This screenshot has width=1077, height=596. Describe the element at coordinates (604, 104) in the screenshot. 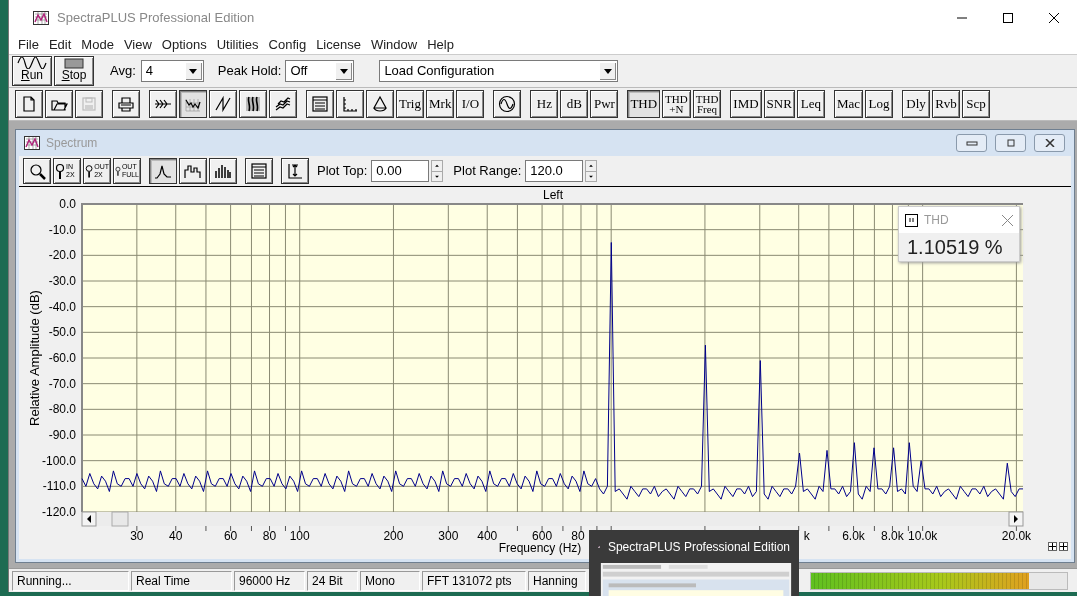

I see `tool-button: Pwr` at that location.